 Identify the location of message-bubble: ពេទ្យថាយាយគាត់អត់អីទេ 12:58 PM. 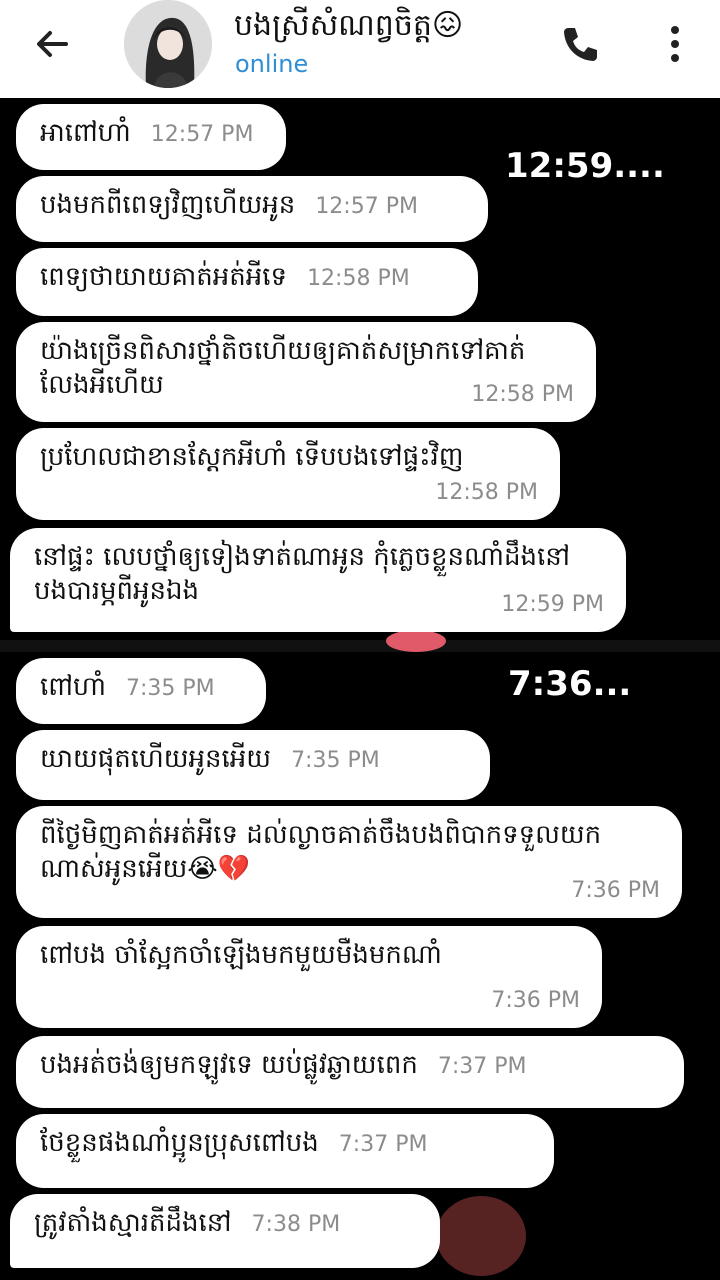
(247, 282).